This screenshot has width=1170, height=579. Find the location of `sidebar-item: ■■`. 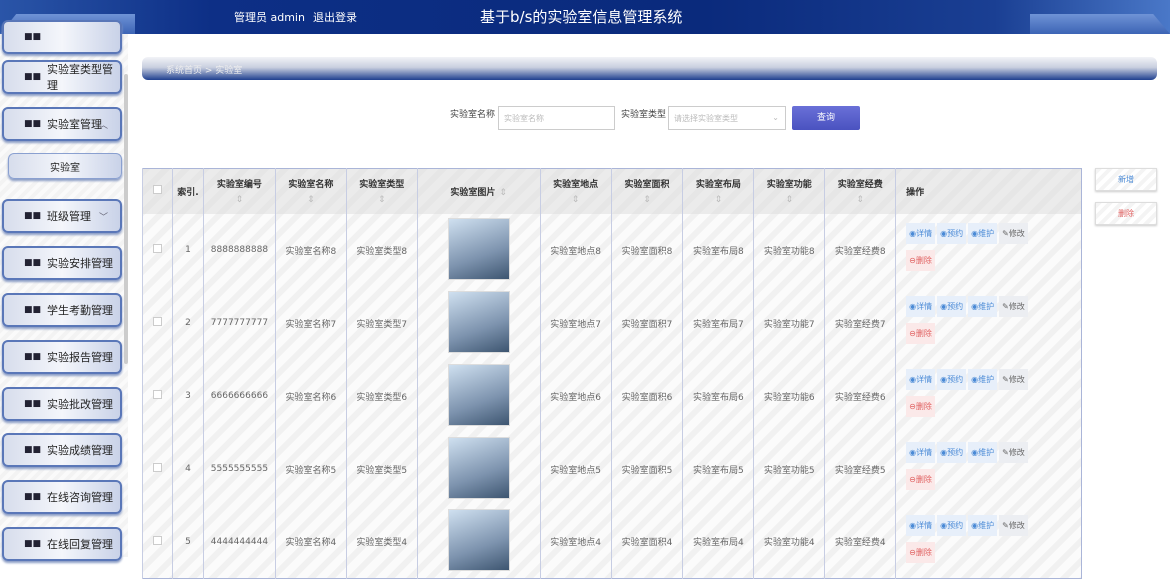

sidebar-item: ■■ is located at coordinates (62, 37).